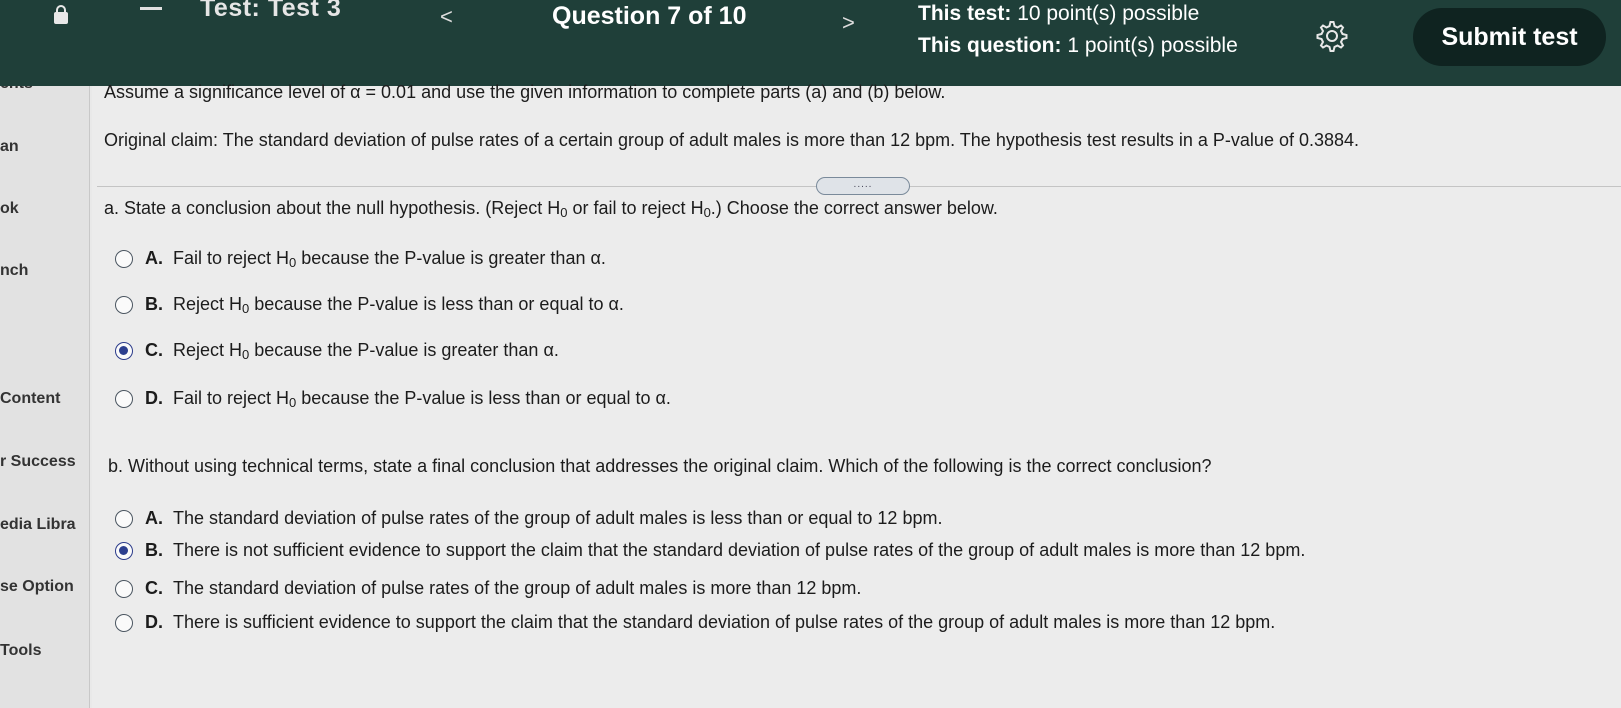 The height and width of the screenshot is (708, 1621). What do you see at coordinates (63, 15) in the screenshot?
I see `lock-icon` at bounding box center [63, 15].